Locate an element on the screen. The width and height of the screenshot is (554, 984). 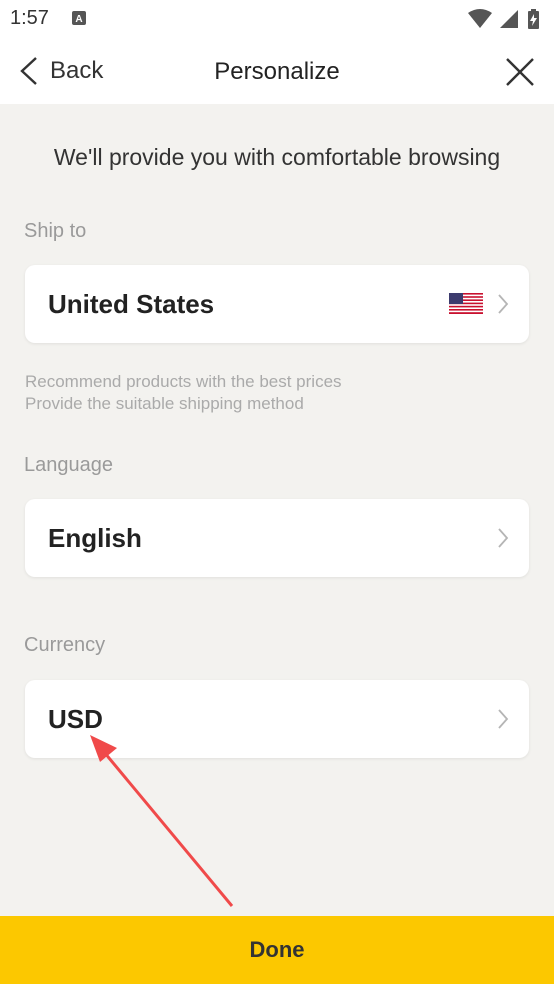
page-title: Personalize is located at coordinates (277, 71).